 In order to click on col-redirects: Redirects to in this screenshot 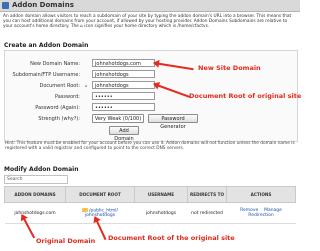, I will do `click(207, 194)`.